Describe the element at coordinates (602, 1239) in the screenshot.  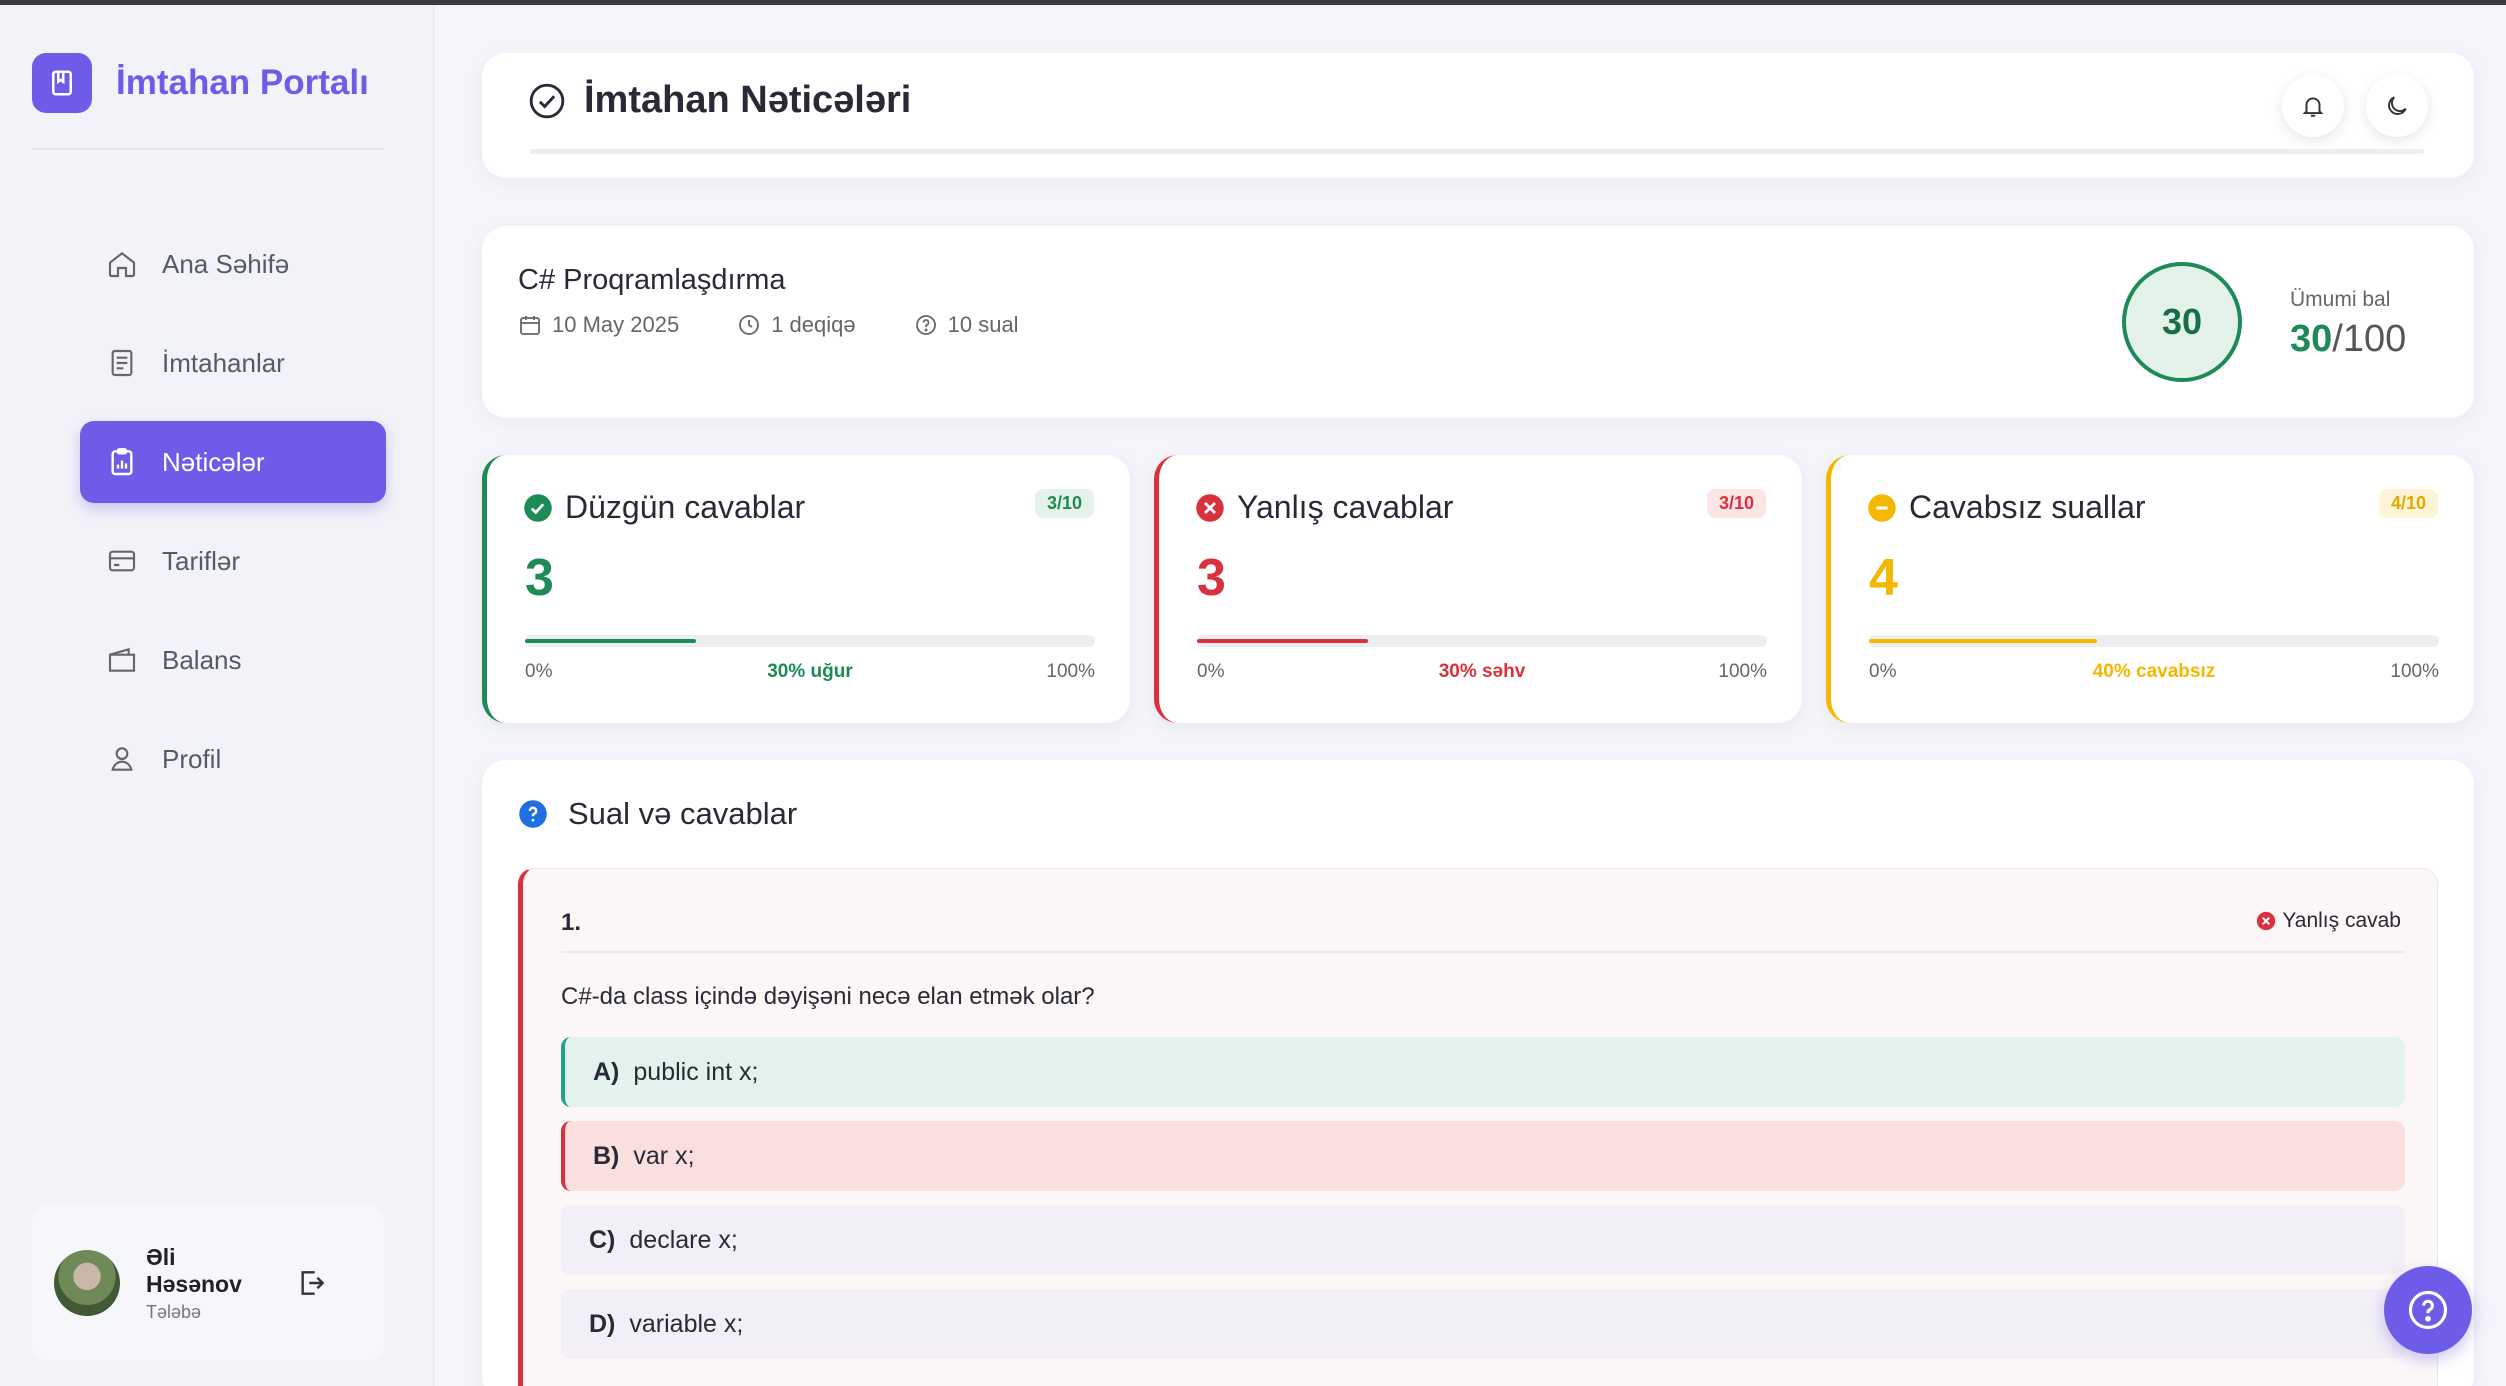
I see `option-letter: C)` at that location.